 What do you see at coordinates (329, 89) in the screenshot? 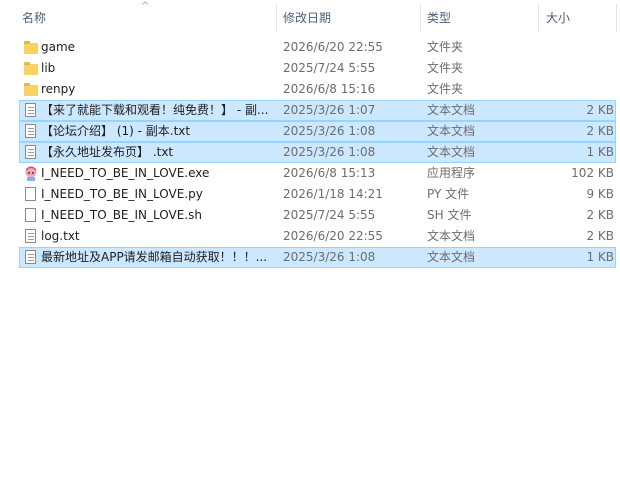
I see `file-date: 2026/6/8 15:16` at bounding box center [329, 89].